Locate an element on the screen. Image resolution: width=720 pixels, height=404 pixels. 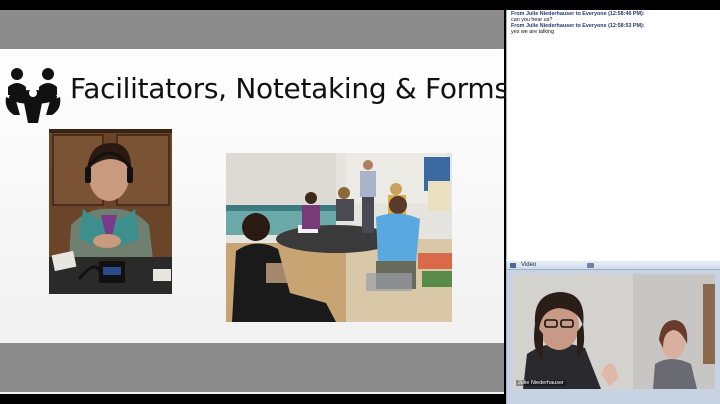
headphones-photo is located at coordinates (110, 211).